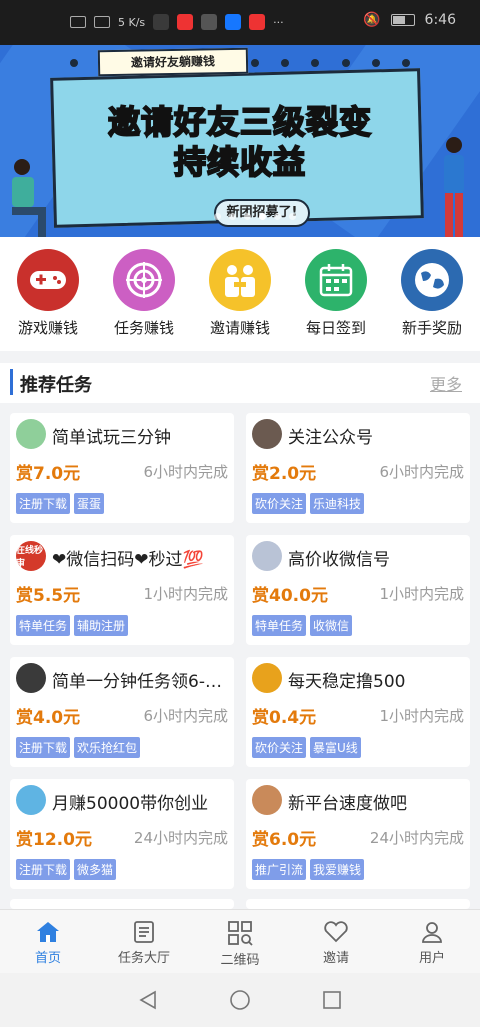 This screenshot has height=1027, width=480. What do you see at coordinates (48, 596) in the screenshot?
I see `task-reward: 赏5.5元` at bounding box center [48, 596].